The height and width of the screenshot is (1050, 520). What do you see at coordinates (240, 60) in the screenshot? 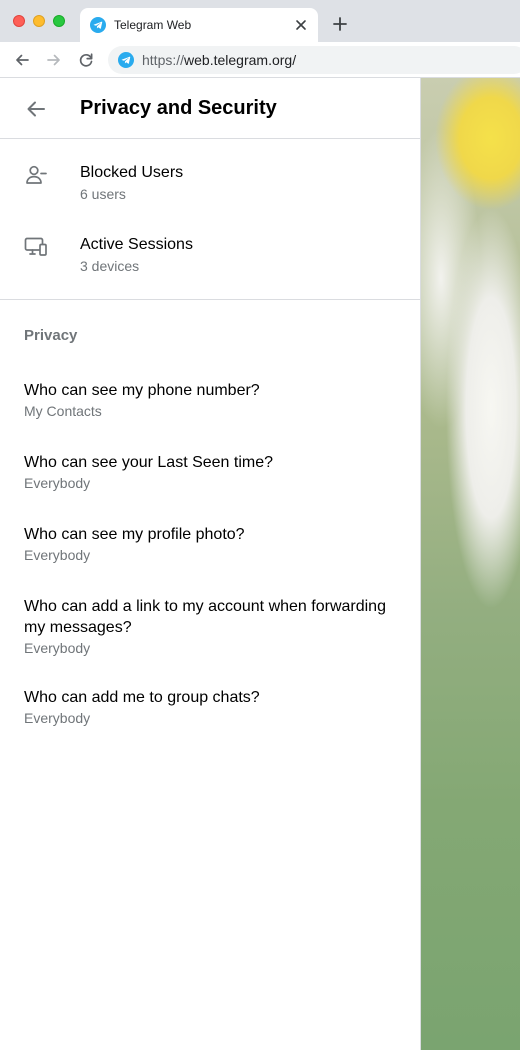
I see `url-host: web.telegram.org/` at bounding box center [240, 60].